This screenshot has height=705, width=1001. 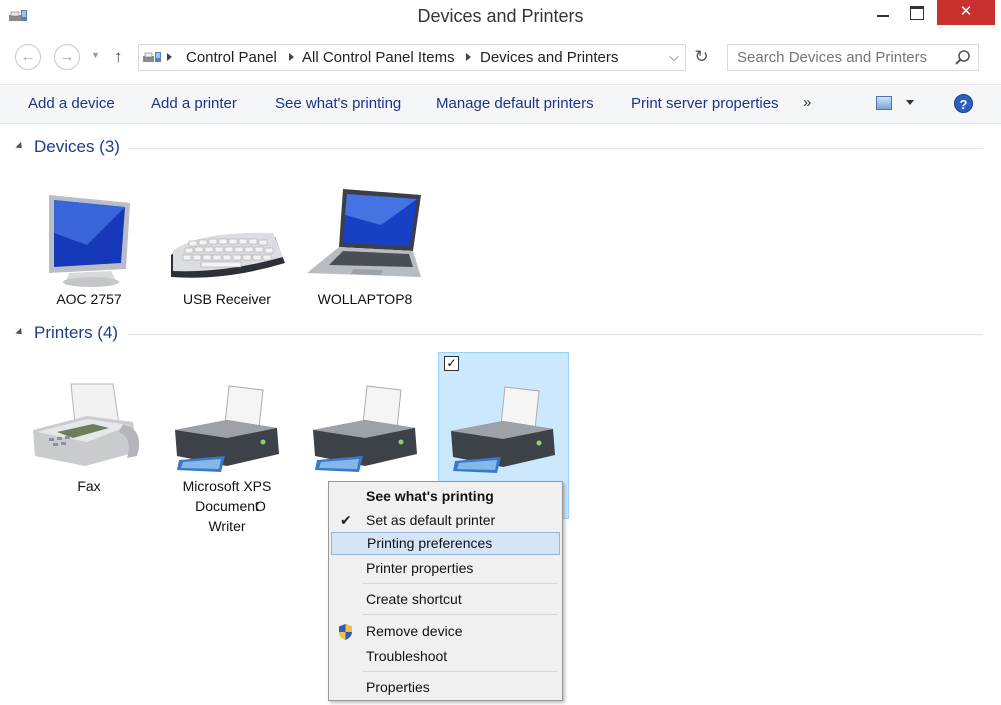 I want to click on printer-label: Fax, so click(x=89, y=486).